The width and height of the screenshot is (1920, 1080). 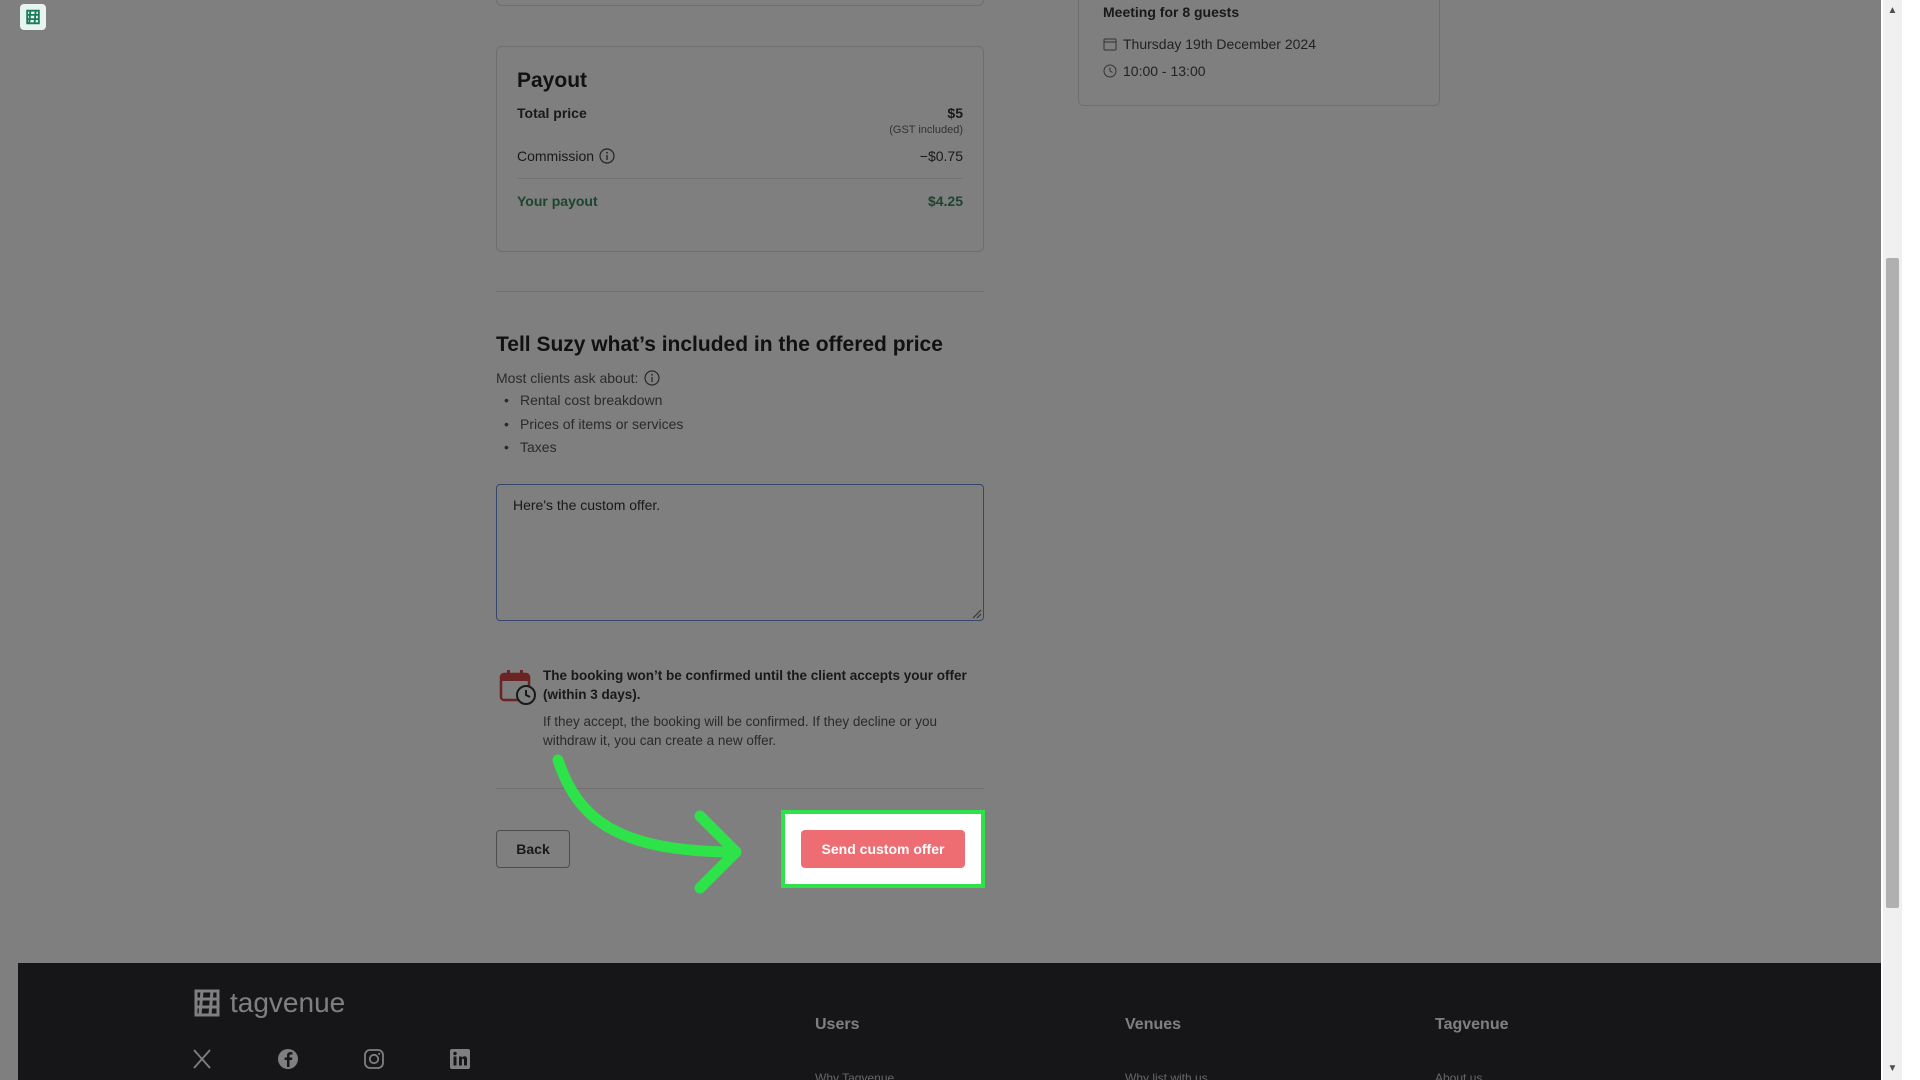 I want to click on app-icon, so click(x=33, y=17).